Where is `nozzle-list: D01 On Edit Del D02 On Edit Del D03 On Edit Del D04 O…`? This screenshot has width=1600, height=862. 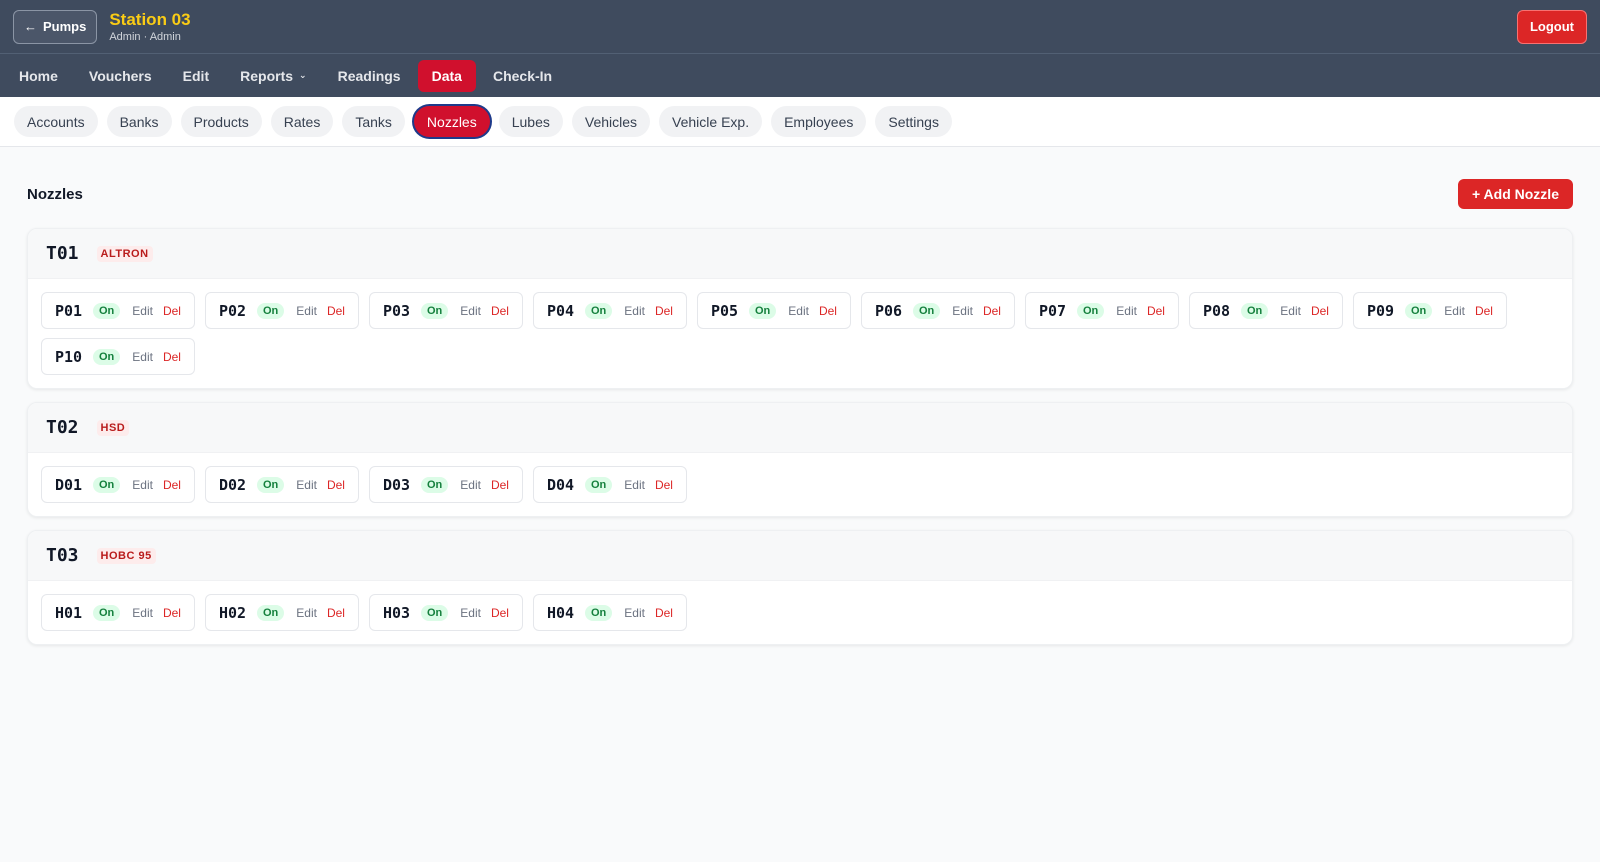 nozzle-list: D01 On Edit Del D02 On Edit Del D03 On Edit Del D04 O… is located at coordinates (800, 484).